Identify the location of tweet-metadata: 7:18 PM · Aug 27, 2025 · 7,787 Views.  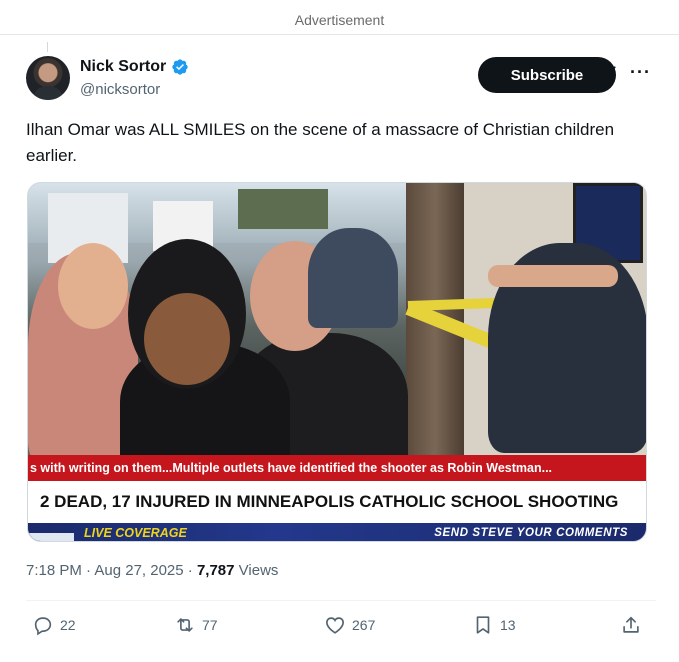
(152, 570).